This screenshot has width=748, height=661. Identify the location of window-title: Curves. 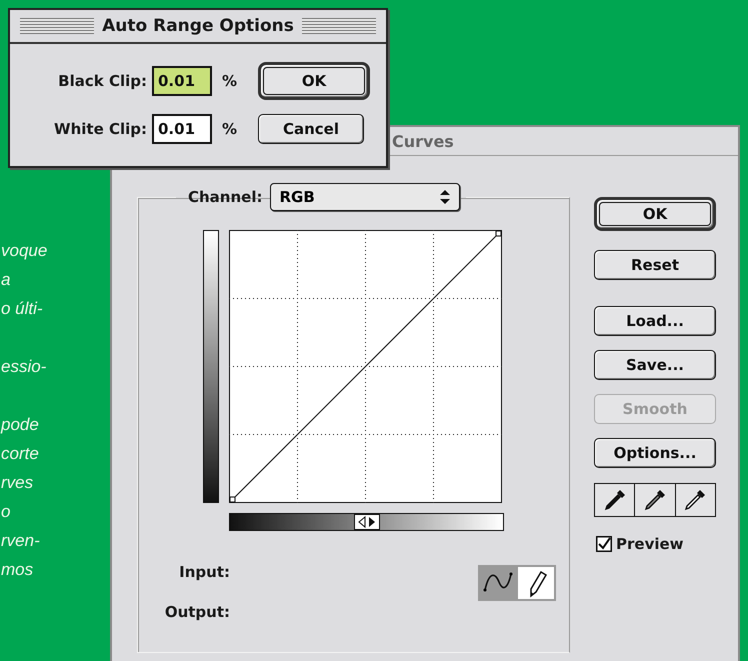
(423, 141).